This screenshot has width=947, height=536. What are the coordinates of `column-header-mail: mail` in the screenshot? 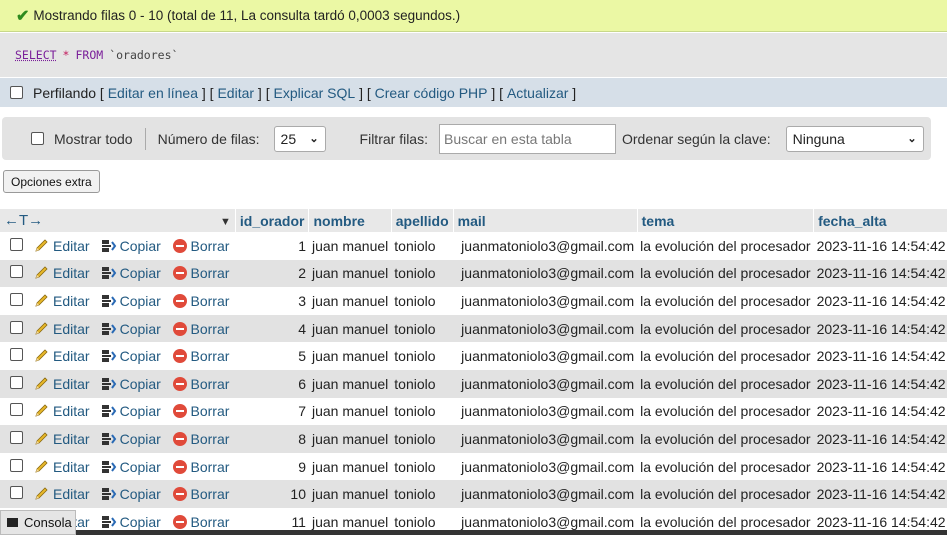 It's located at (545, 220).